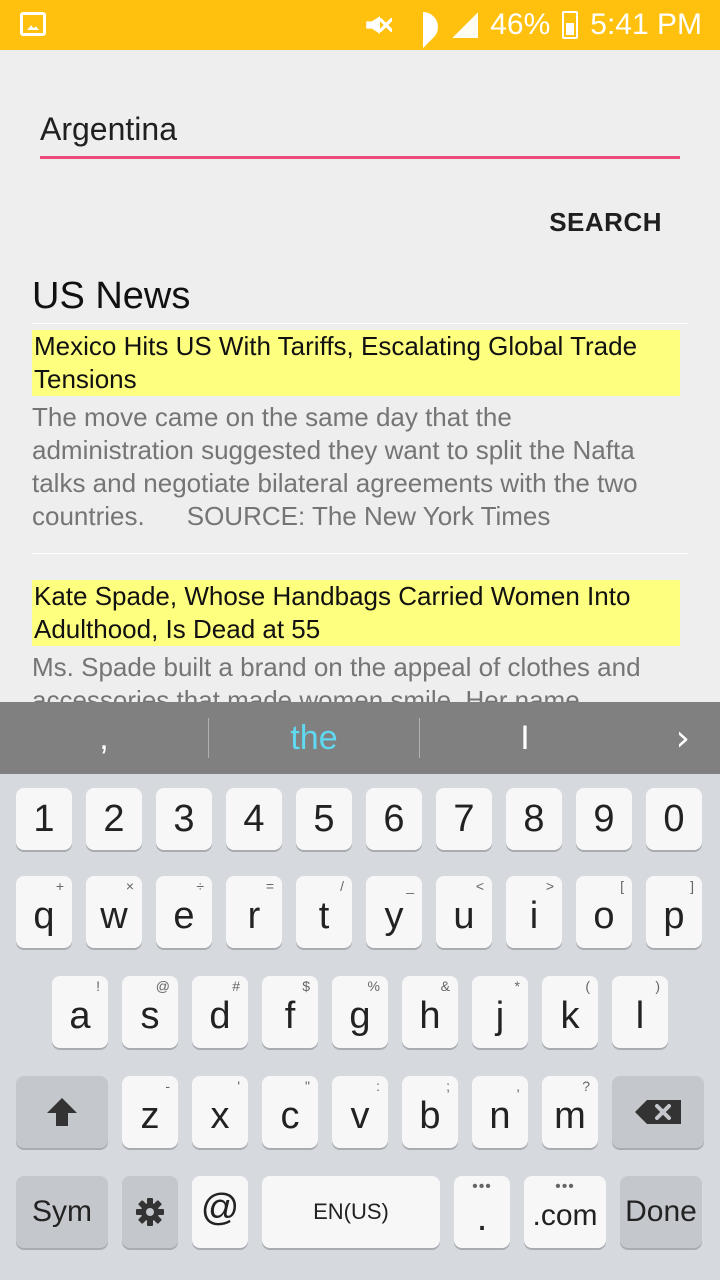 This screenshot has width=720, height=1280. I want to click on shift-key, so click(62, 1112).